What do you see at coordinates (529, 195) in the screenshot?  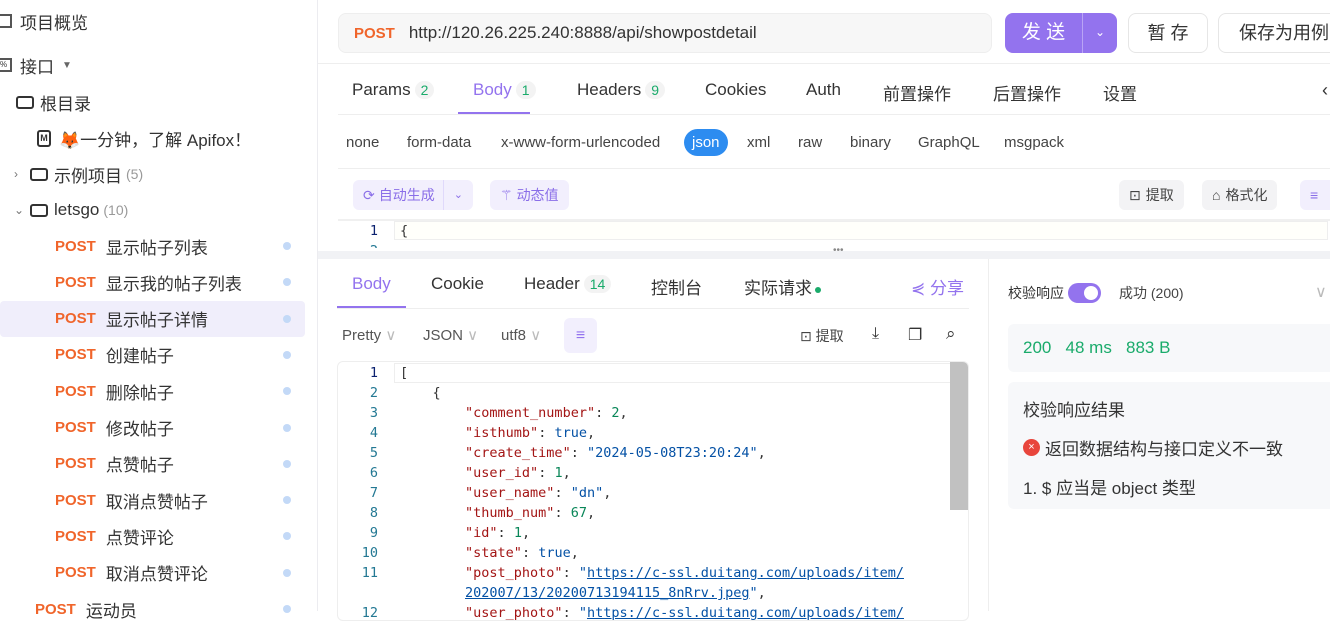 I see `dynamic-value-button: ⚚ 动态值` at bounding box center [529, 195].